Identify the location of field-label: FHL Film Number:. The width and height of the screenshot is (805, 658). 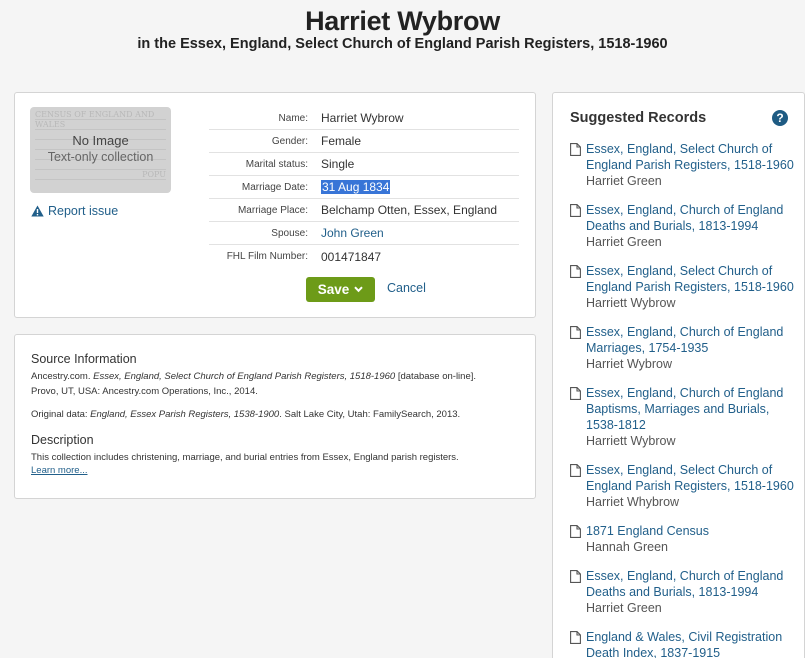
(267, 256).